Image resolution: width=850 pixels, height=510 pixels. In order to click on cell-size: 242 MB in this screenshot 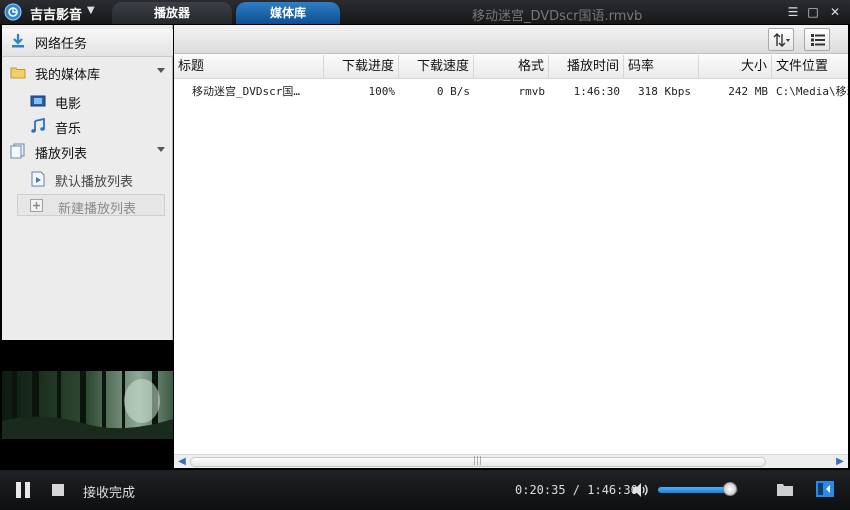, I will do `click(748, 91)`.